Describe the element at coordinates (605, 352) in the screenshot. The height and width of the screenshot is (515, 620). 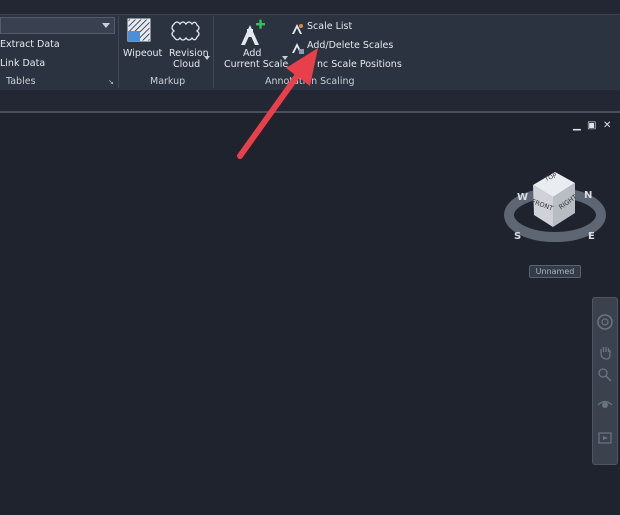
I see `pan-icon` at that location.